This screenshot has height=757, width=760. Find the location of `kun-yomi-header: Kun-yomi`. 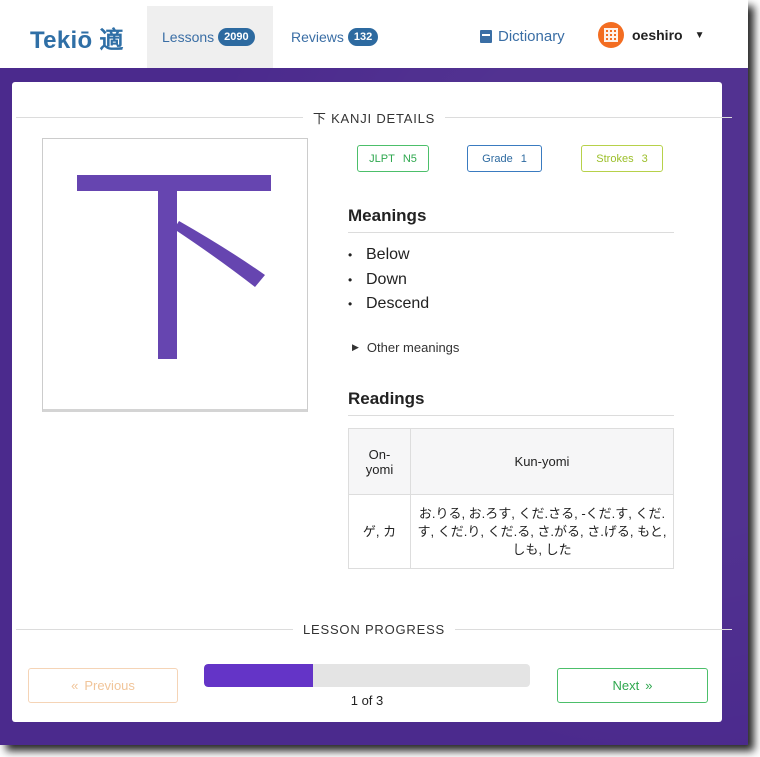

kun-yomi-header: Kun-yomi is located at coordinates (542, 461).